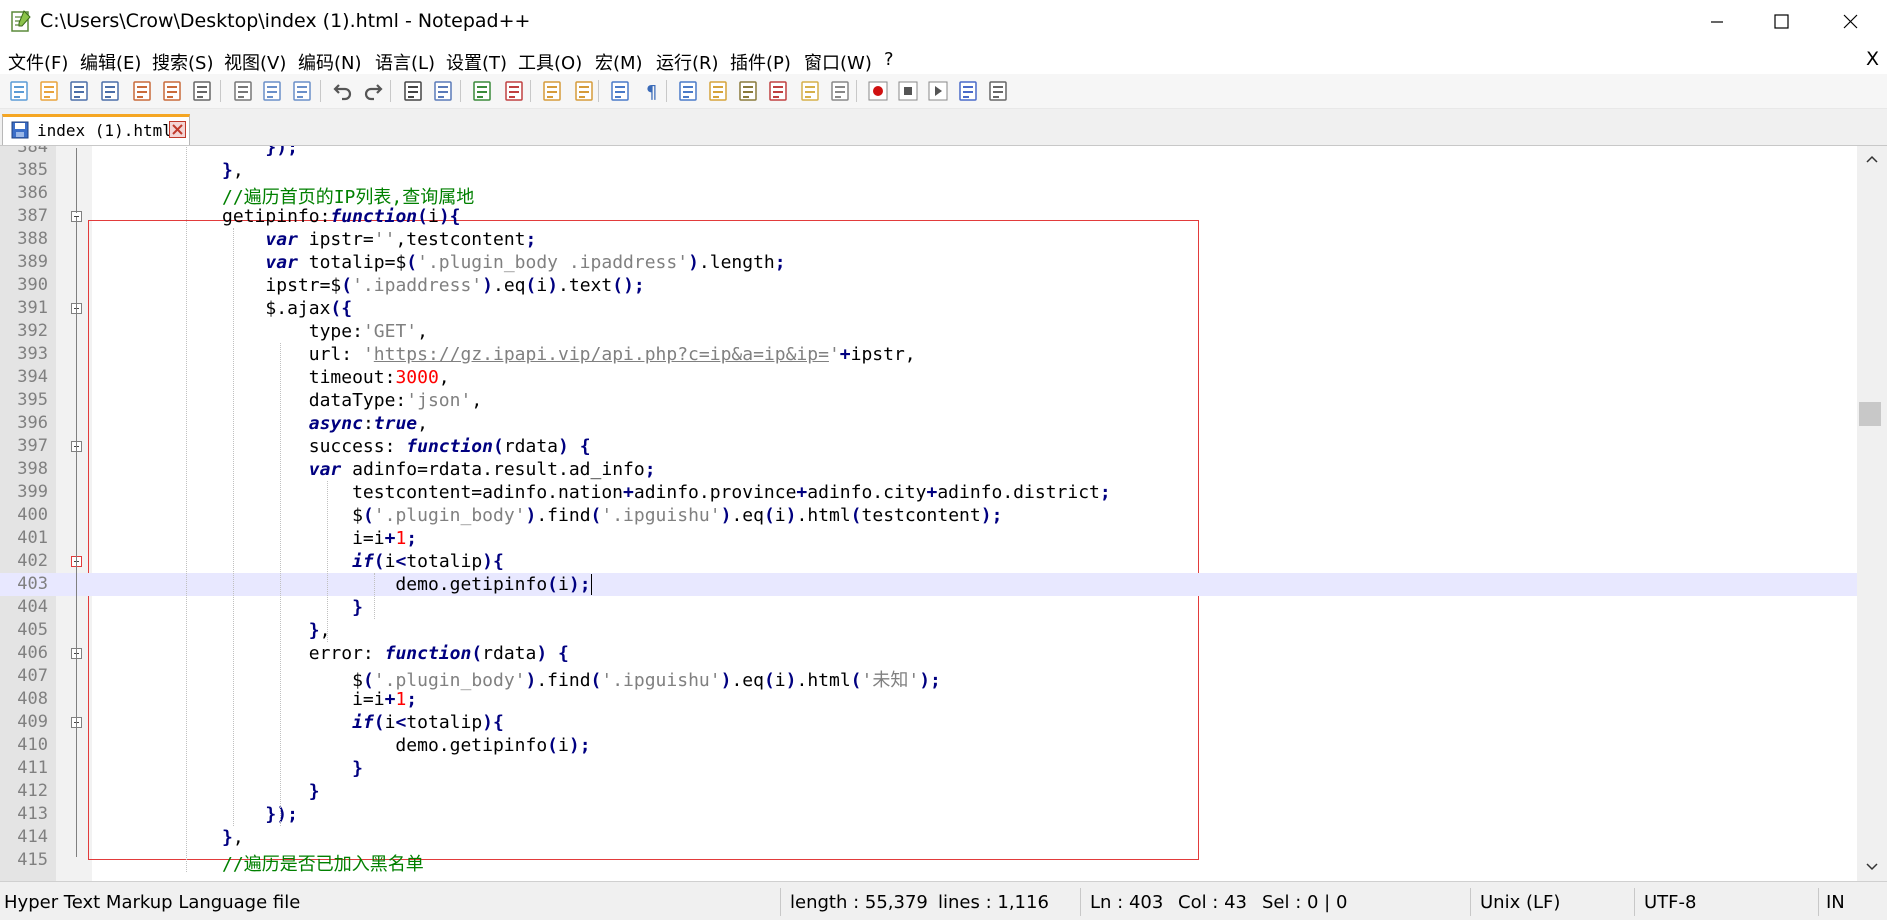 The width and height of the screenshot is (1887, 920). Describe the element at coordinates (272, 91) in the screenshot. I see `copy-icon` at that location.